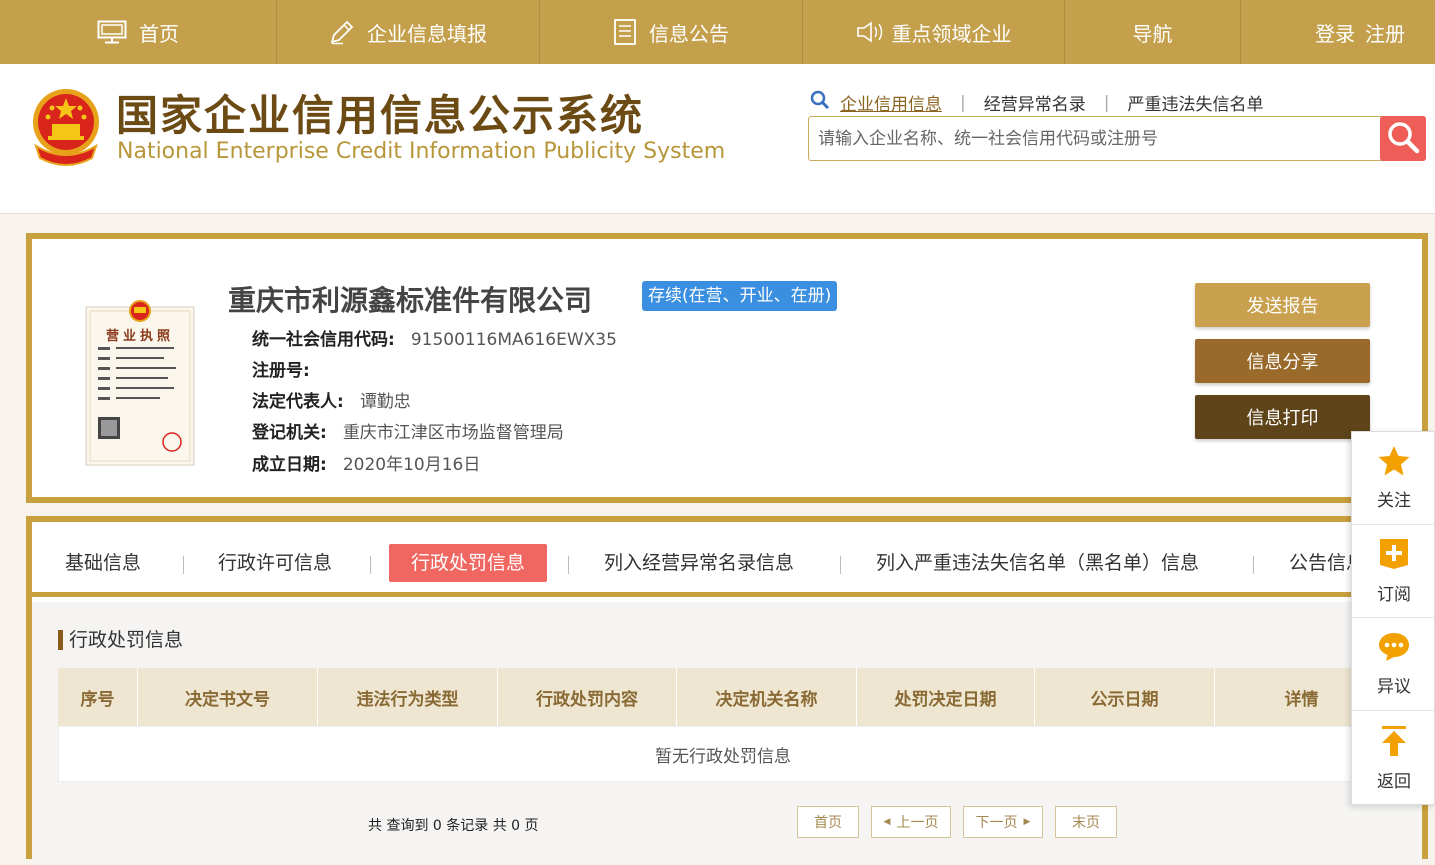 The height and width of the screenshot is (865, 1435). I want to click on col-decision-no: 决定书文号, so click(228, 697).